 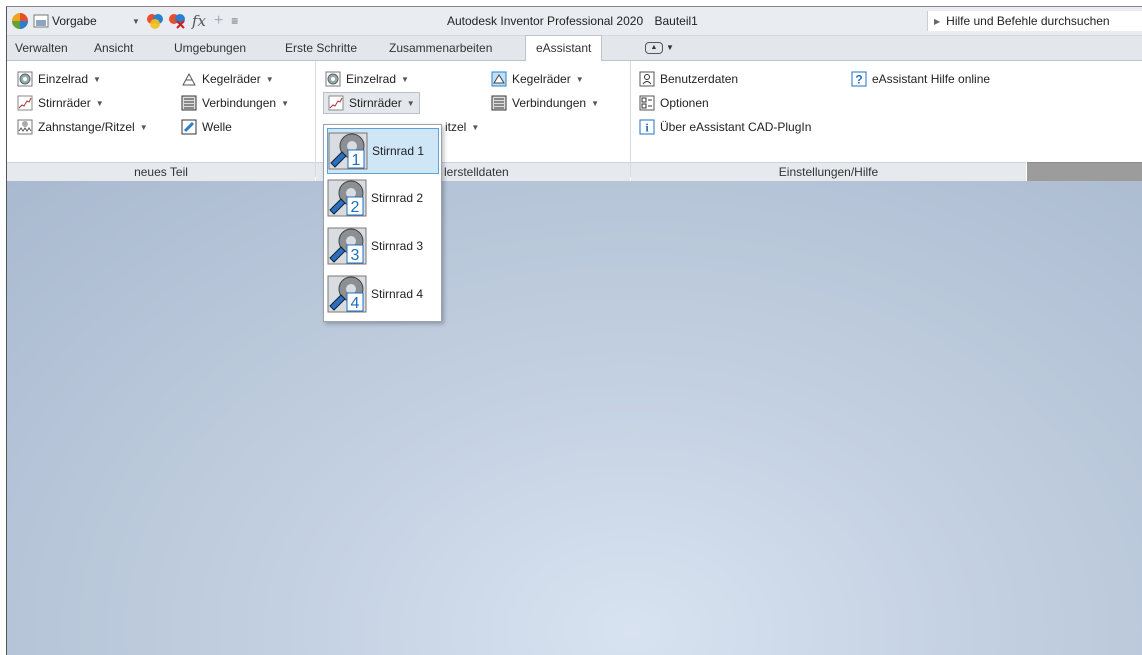 I want to click on help-icon: ?, so click(x=859, y=79).